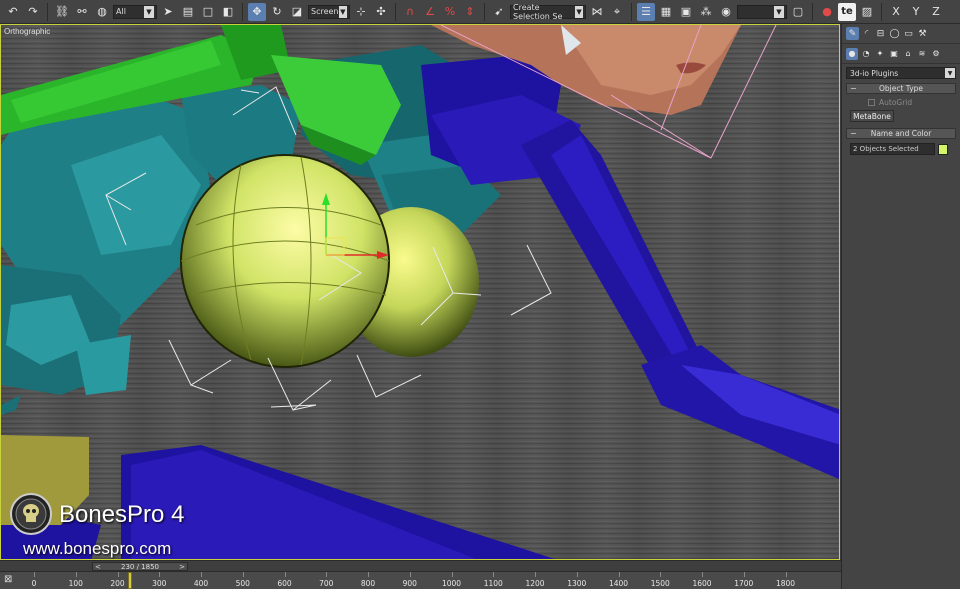 This screenshot has height=589, width=960. Describe the element at coordinates (785, 583) in the screenshot. I see `ruler-tick-label: 1800` at that location.